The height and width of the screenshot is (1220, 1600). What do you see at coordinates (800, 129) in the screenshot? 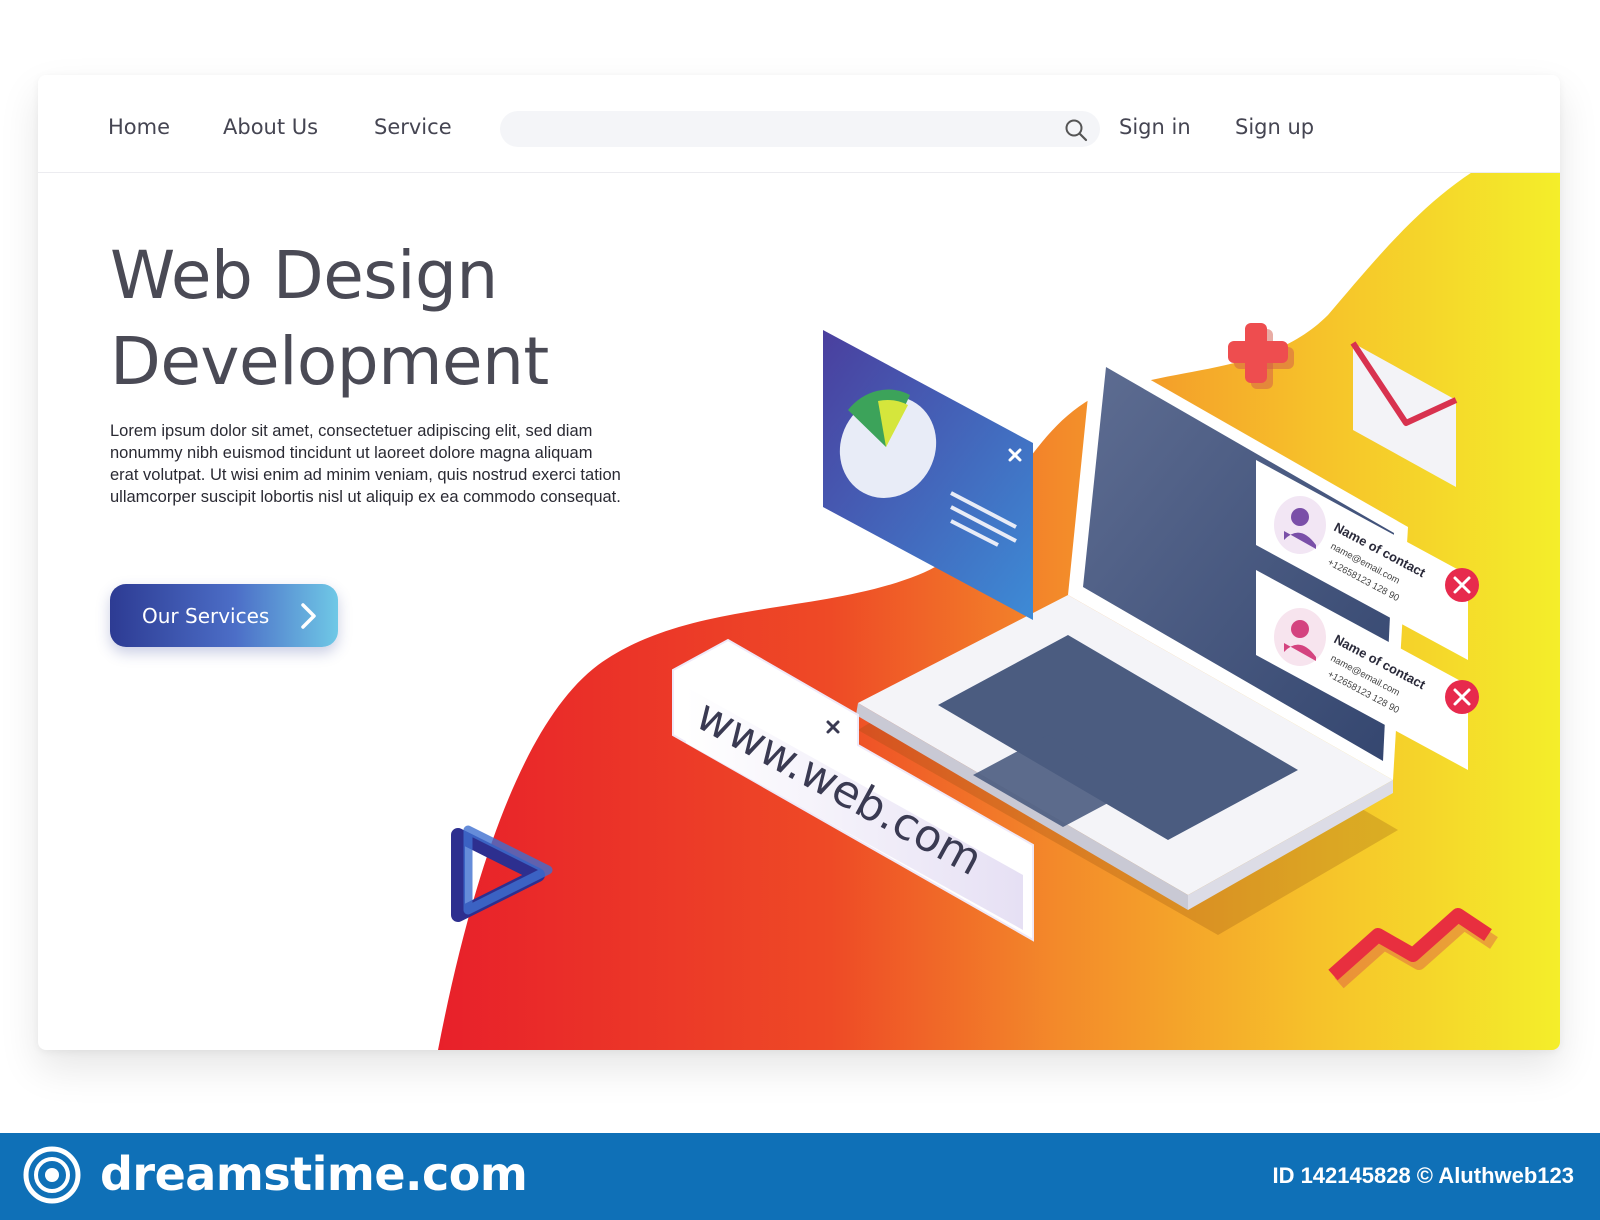
I see `search-input` at bounding box center [800, 129].